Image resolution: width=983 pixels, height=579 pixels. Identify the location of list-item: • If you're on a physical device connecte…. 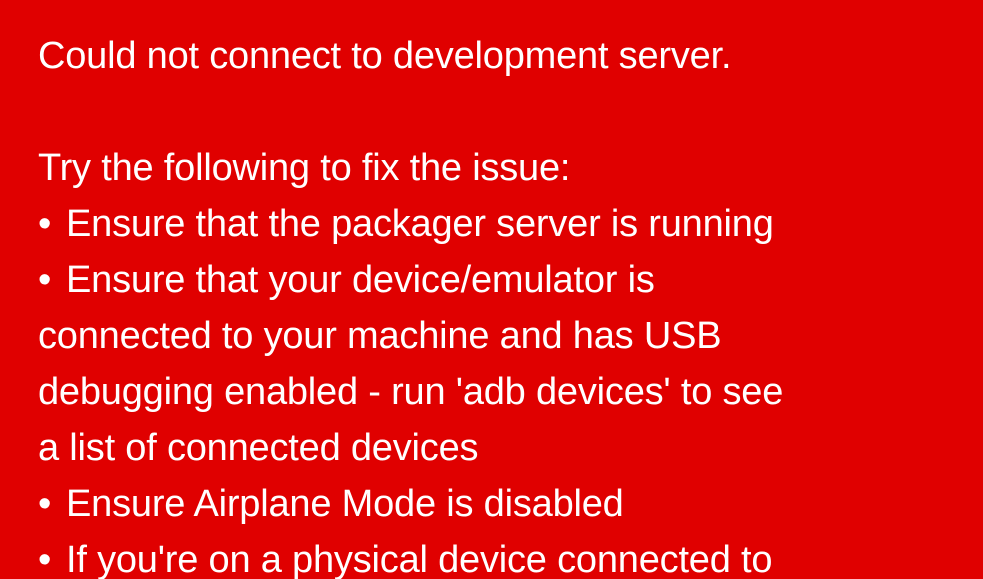
(510, 555).